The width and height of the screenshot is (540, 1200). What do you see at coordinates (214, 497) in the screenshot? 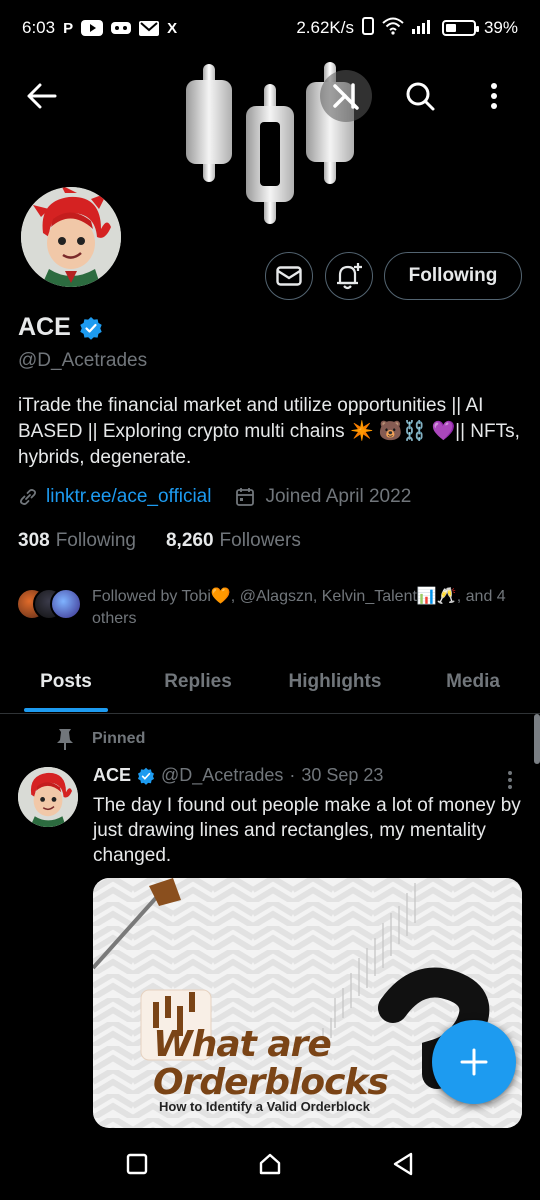
I see `profile-meta: linktr.ee/ace_official Joined April 2022` at bounding box center [214, 497].